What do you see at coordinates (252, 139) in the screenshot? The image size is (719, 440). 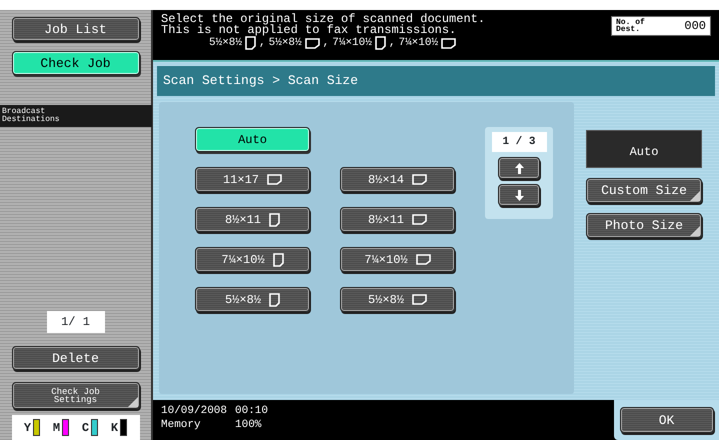 I see `auto-size-button: Auto` at bounding box center [252, 139].